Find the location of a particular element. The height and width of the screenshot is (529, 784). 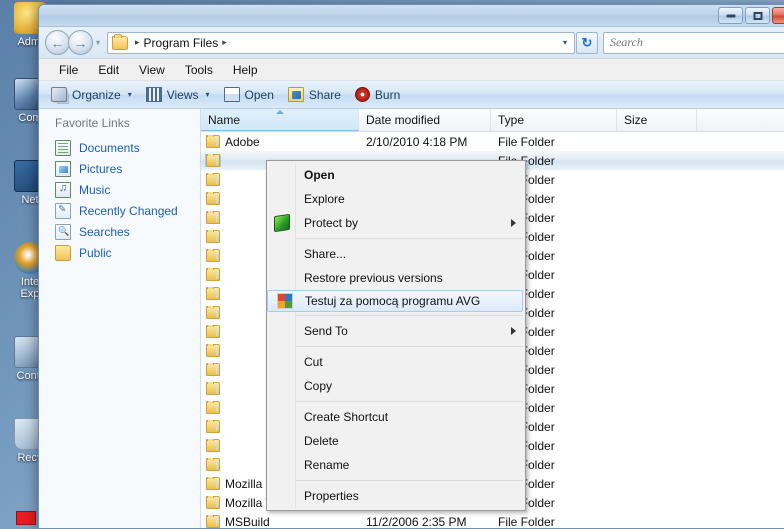

sort-ascending-icon is located at coordinates (279, 112).